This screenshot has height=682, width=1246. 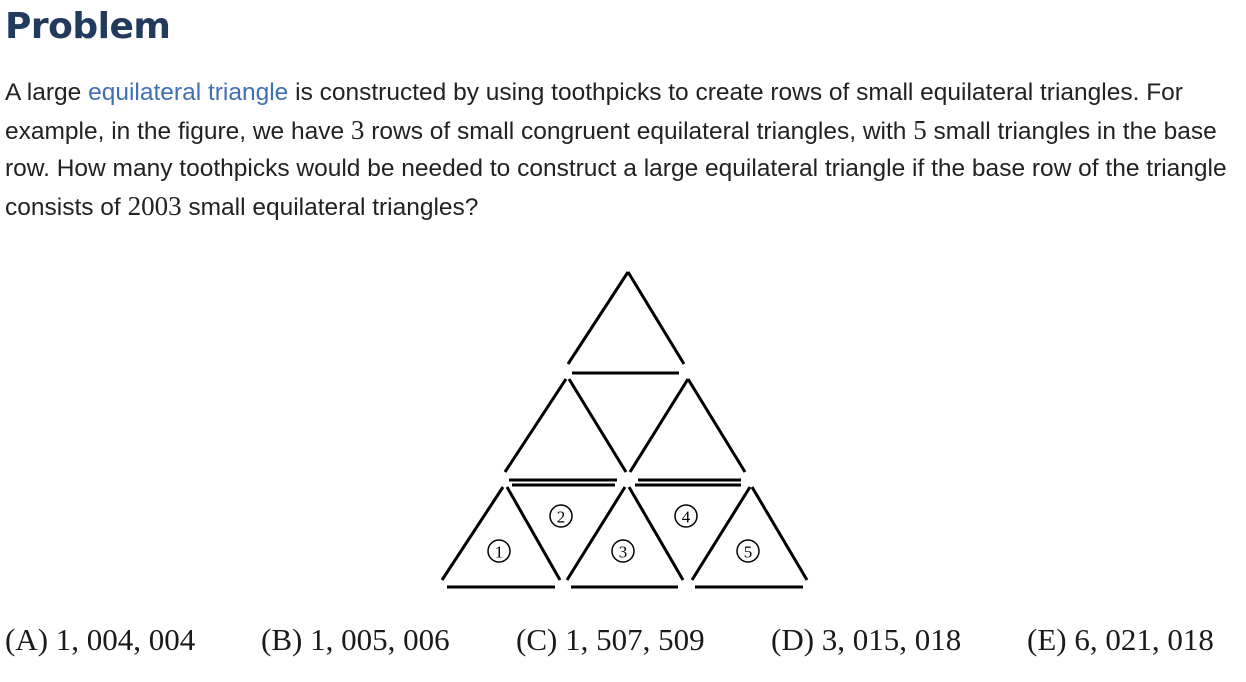 I want to click on choice-d: (D) 3, 015, 018, so click(x=866, y=640).